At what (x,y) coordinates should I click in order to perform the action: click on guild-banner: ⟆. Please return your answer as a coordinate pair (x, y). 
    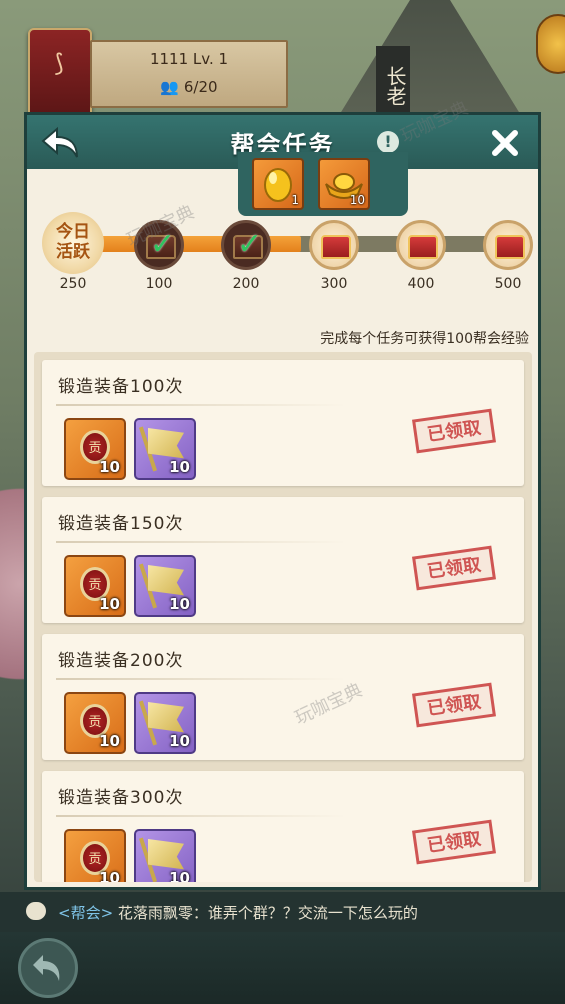
    Looking at the image, I should click on (60, 72).